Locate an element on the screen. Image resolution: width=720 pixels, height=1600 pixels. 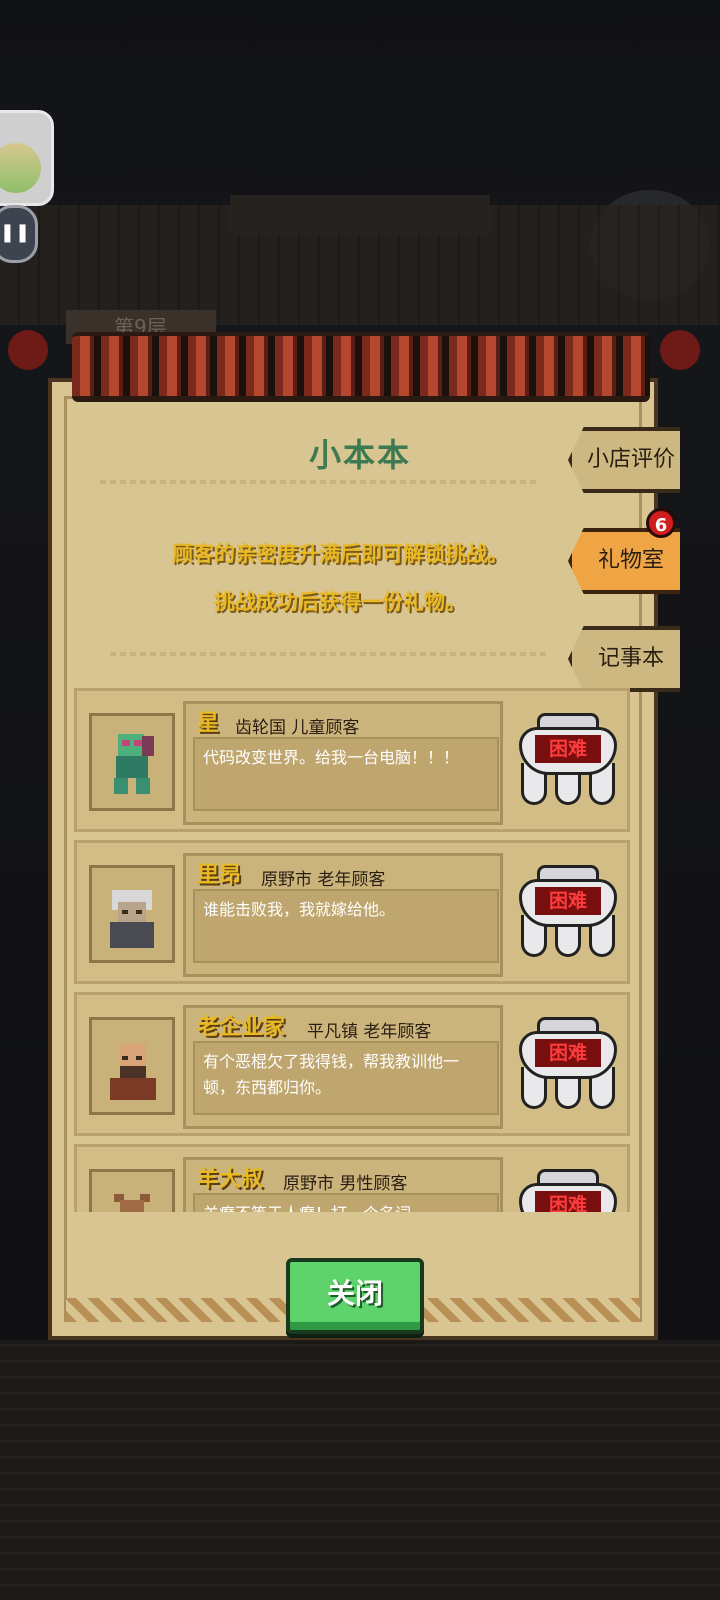
tab-shop-review: 小店评价 is located at coordinates (624, 460).